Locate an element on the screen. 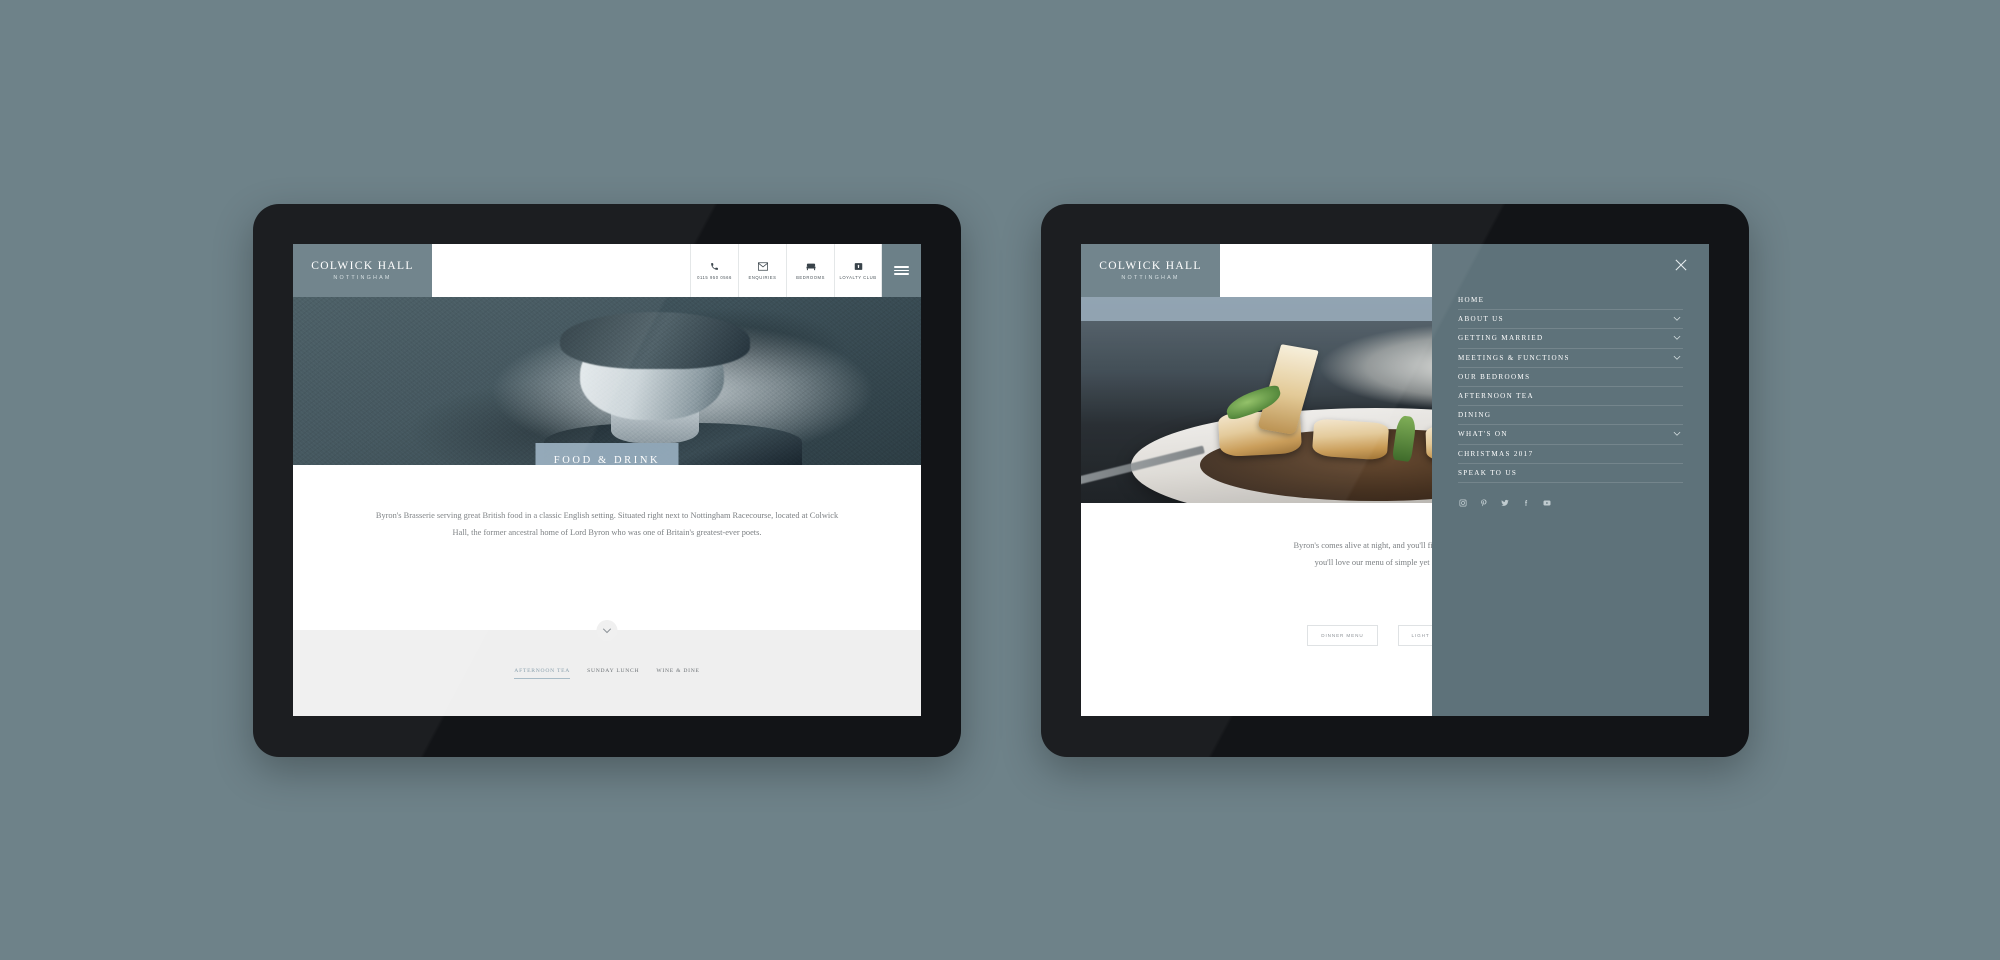 The image size is (2000, 960). hero-title-plate: FOOD & DRINK AT COLWICK HALL is located at coordinates (607, 454).